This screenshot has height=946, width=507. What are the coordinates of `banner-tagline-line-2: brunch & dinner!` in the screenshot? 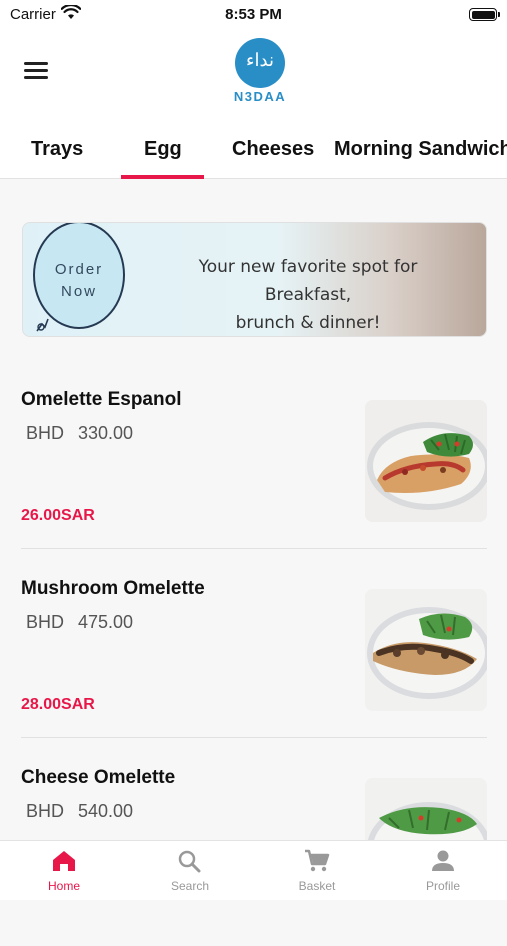 It's located at (308, 323).